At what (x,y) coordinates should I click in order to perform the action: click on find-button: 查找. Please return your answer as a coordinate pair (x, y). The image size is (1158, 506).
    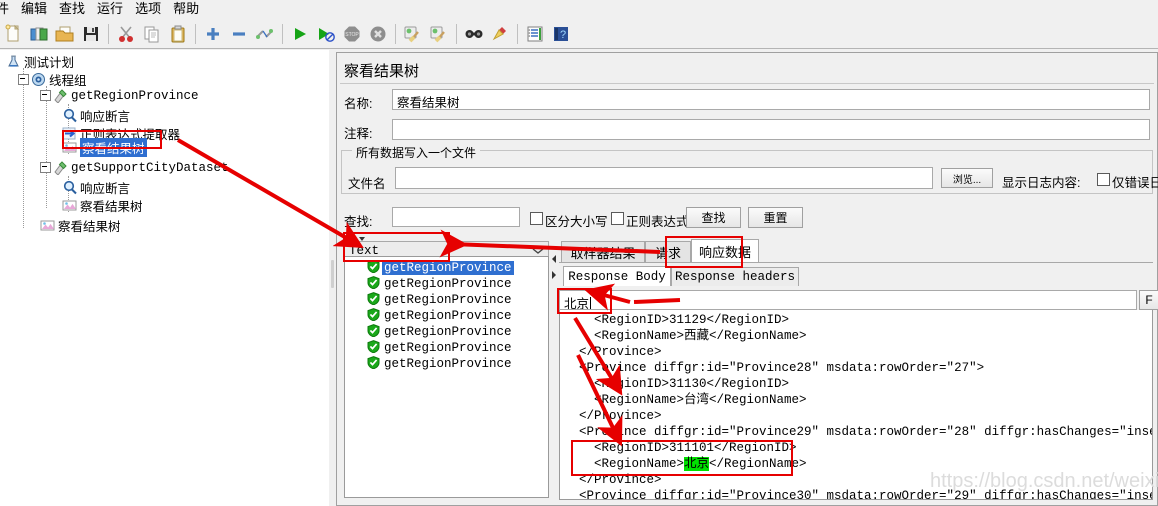
    Looking at the image, I should click on (713, 217).